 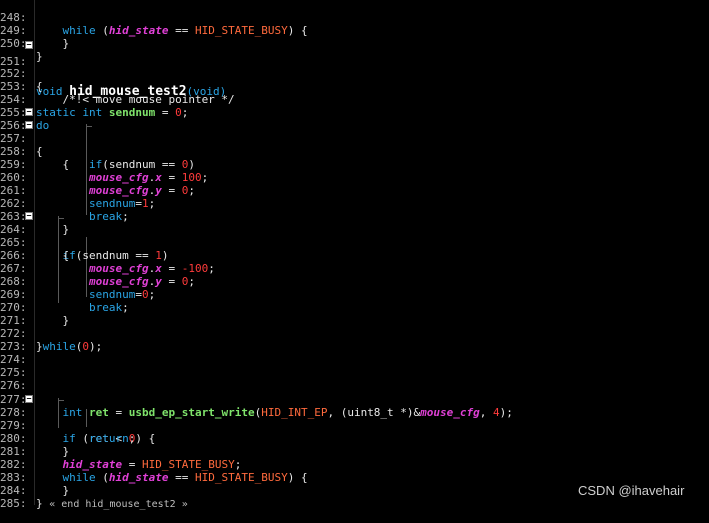 What do you see at coordinates (13, 353) in the screenshot?
I see `code-line: 274:` at bounding box center [13, 353].